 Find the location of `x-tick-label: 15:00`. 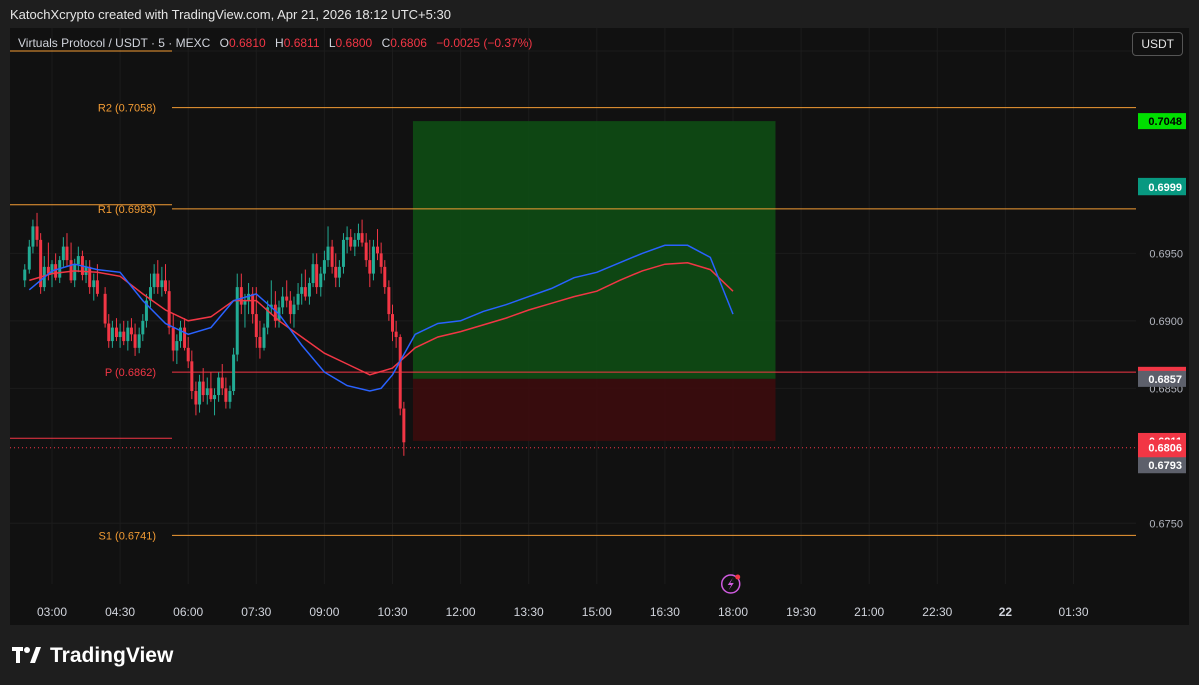

x-tick-label: 15:00 is located at coordinates (597, 612).